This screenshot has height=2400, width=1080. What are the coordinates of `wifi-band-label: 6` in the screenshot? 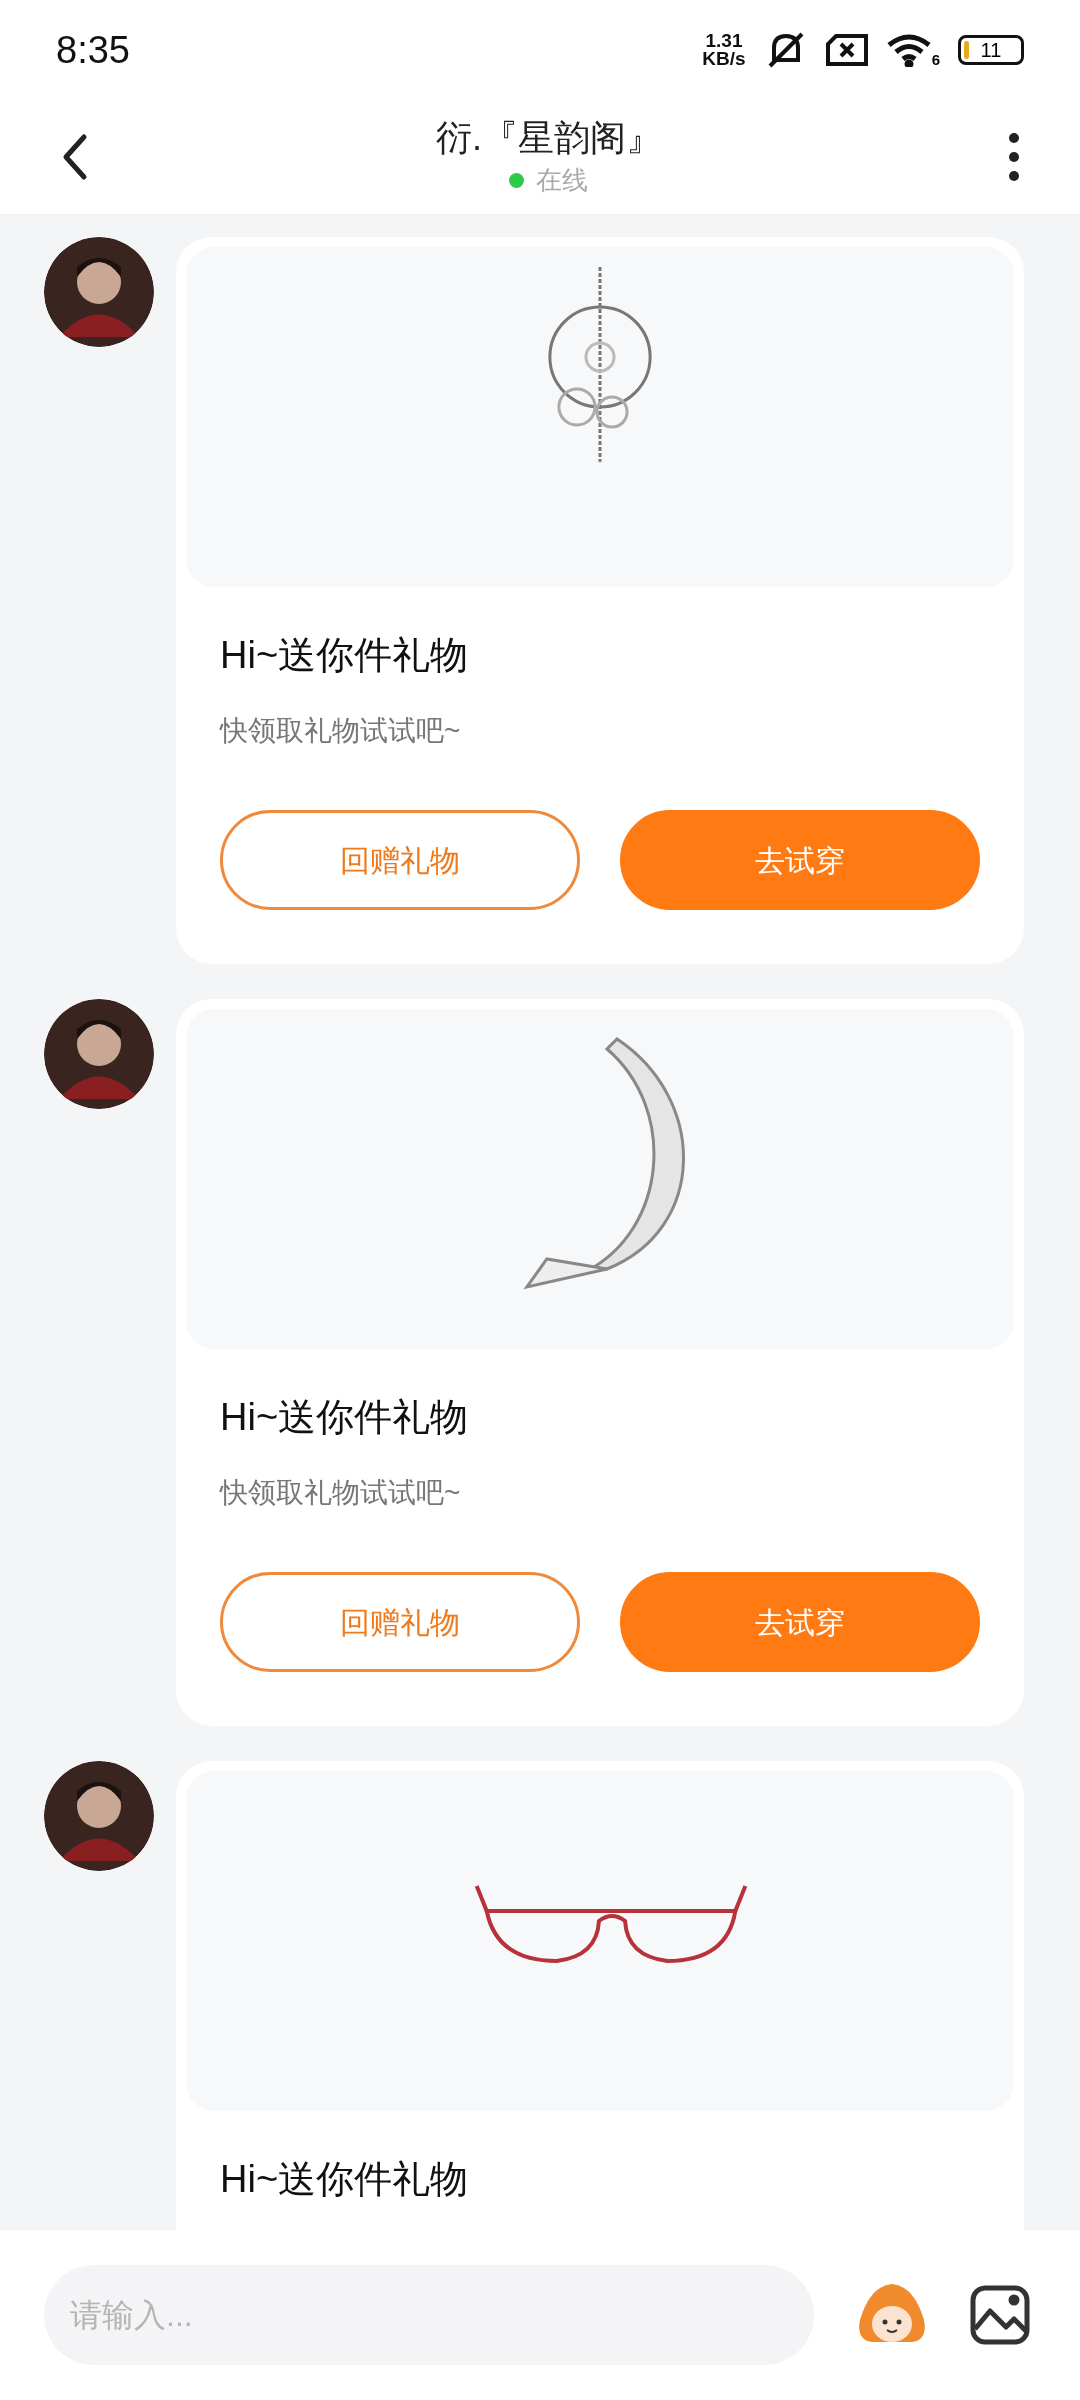 It's located at (935, 59).